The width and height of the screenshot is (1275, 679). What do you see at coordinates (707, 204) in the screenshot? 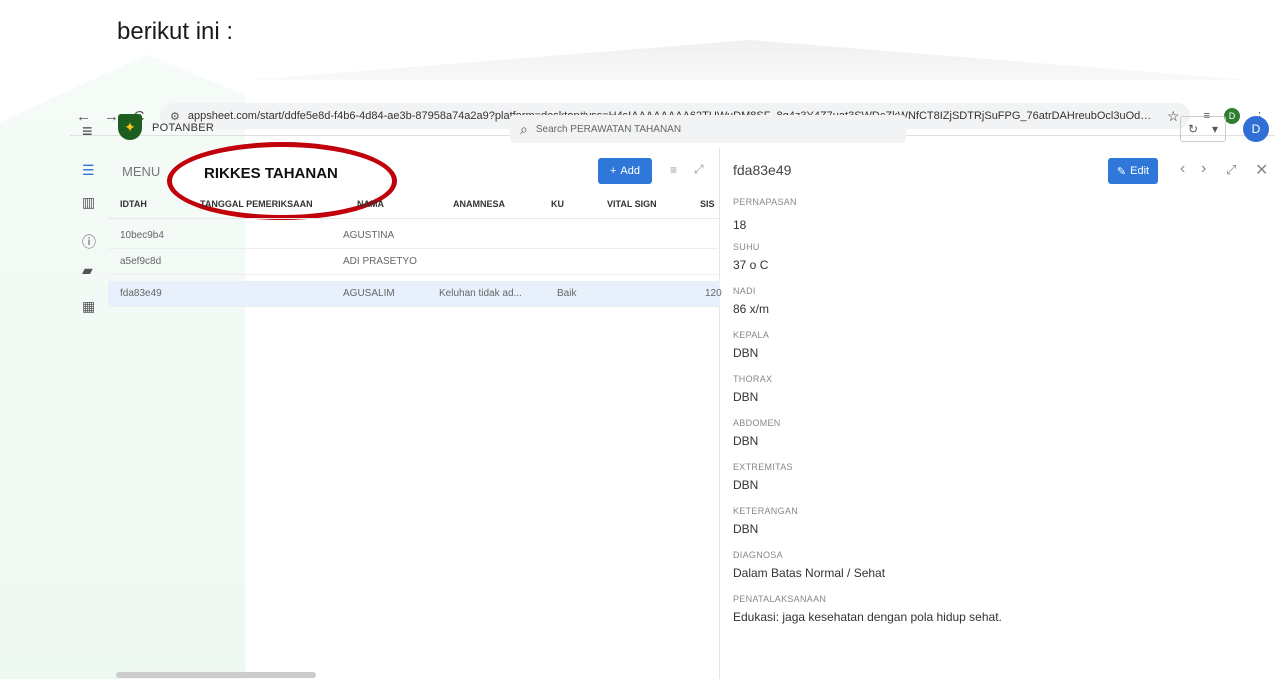
I see `column-header-sis: SIS` at bounding box center [707, 204].